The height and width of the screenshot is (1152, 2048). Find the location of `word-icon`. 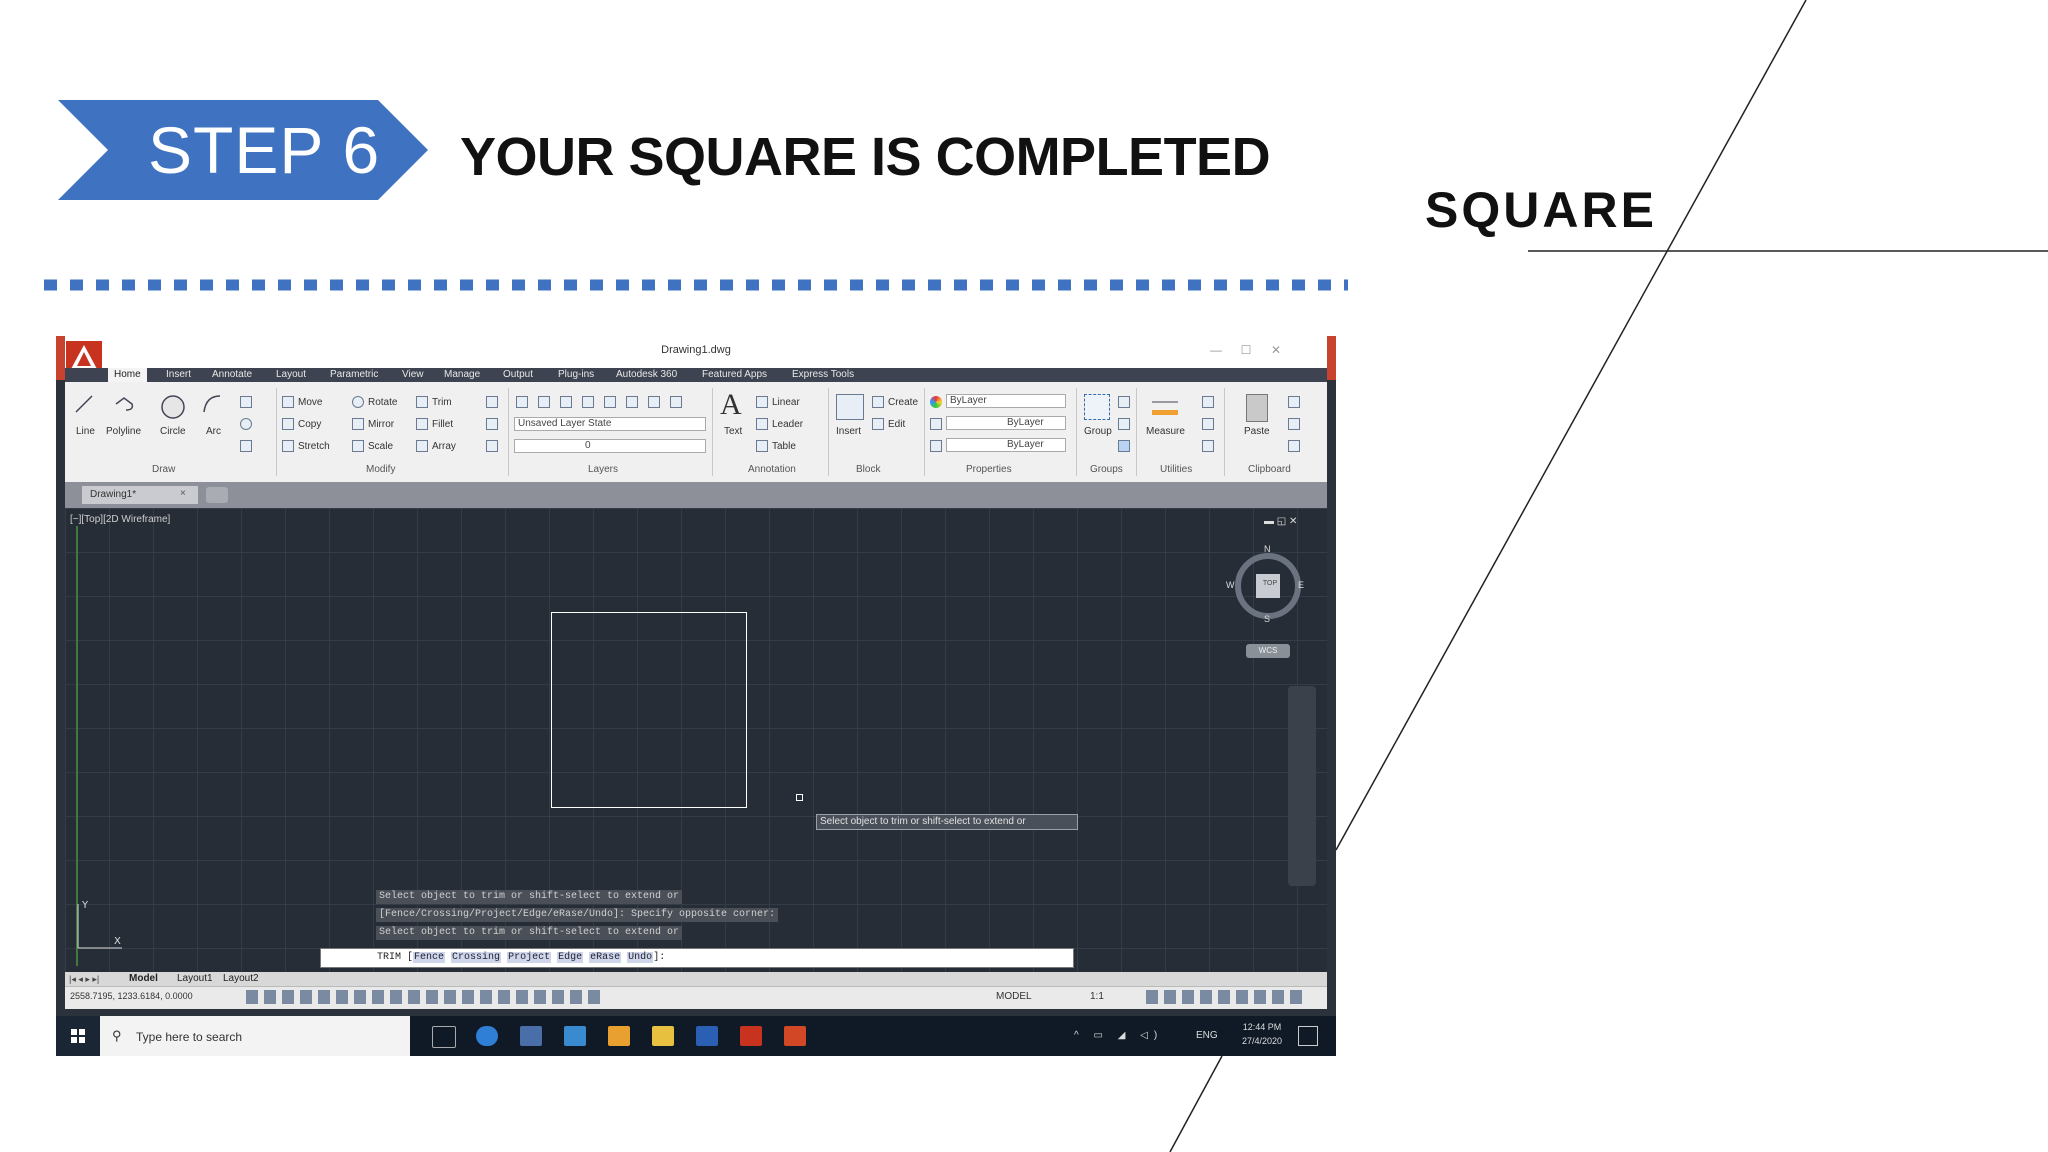

word-icon is located at coordinates (707, 1036).